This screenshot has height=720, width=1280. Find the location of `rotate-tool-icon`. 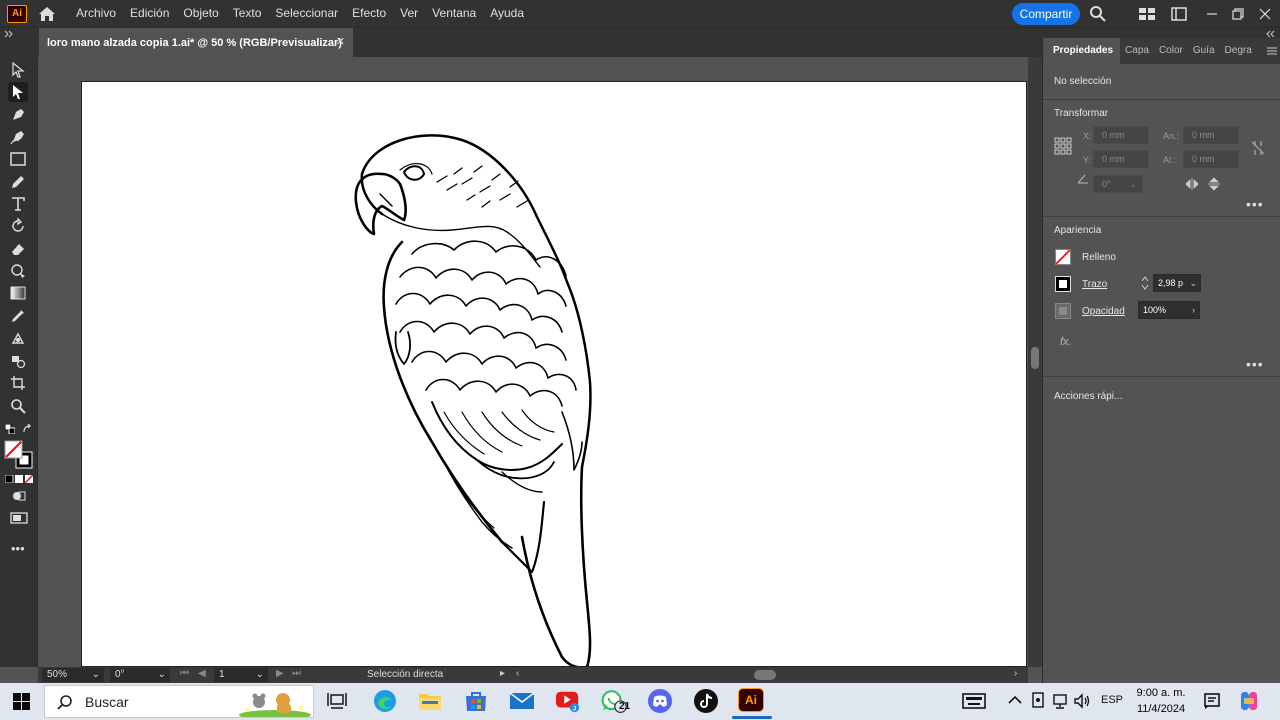

rotate-tool-icon is located at coordinates (18, 226).